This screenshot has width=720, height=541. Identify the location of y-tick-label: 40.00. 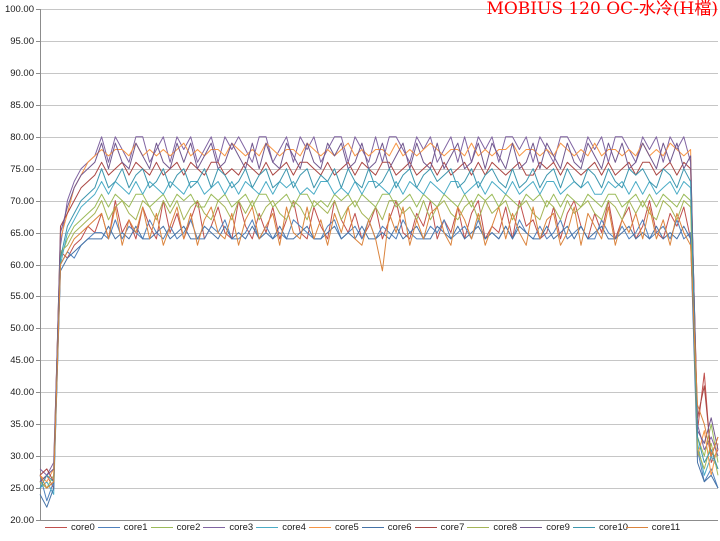
(22, 392).